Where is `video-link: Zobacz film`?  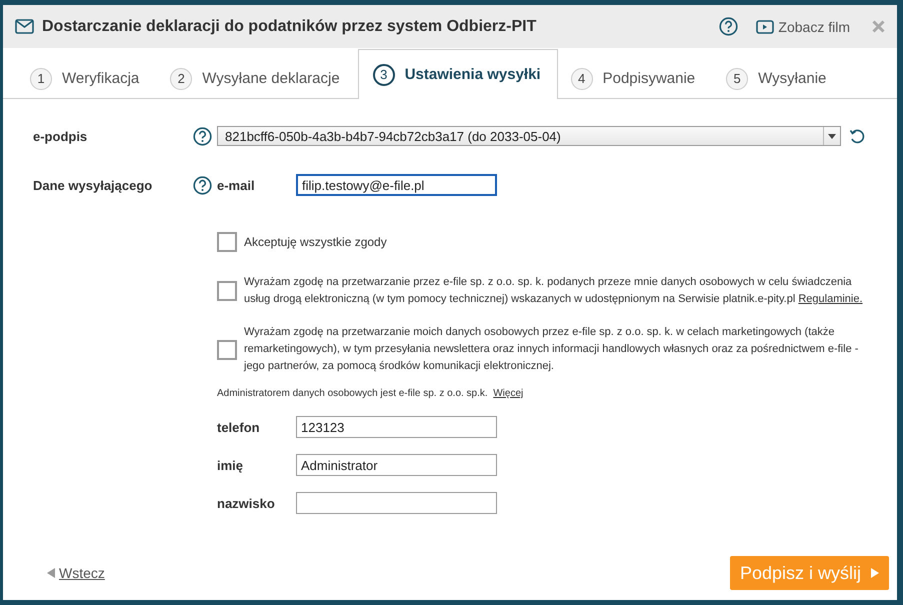
video-link: Zobacz film is located at coordinates (803, 26).